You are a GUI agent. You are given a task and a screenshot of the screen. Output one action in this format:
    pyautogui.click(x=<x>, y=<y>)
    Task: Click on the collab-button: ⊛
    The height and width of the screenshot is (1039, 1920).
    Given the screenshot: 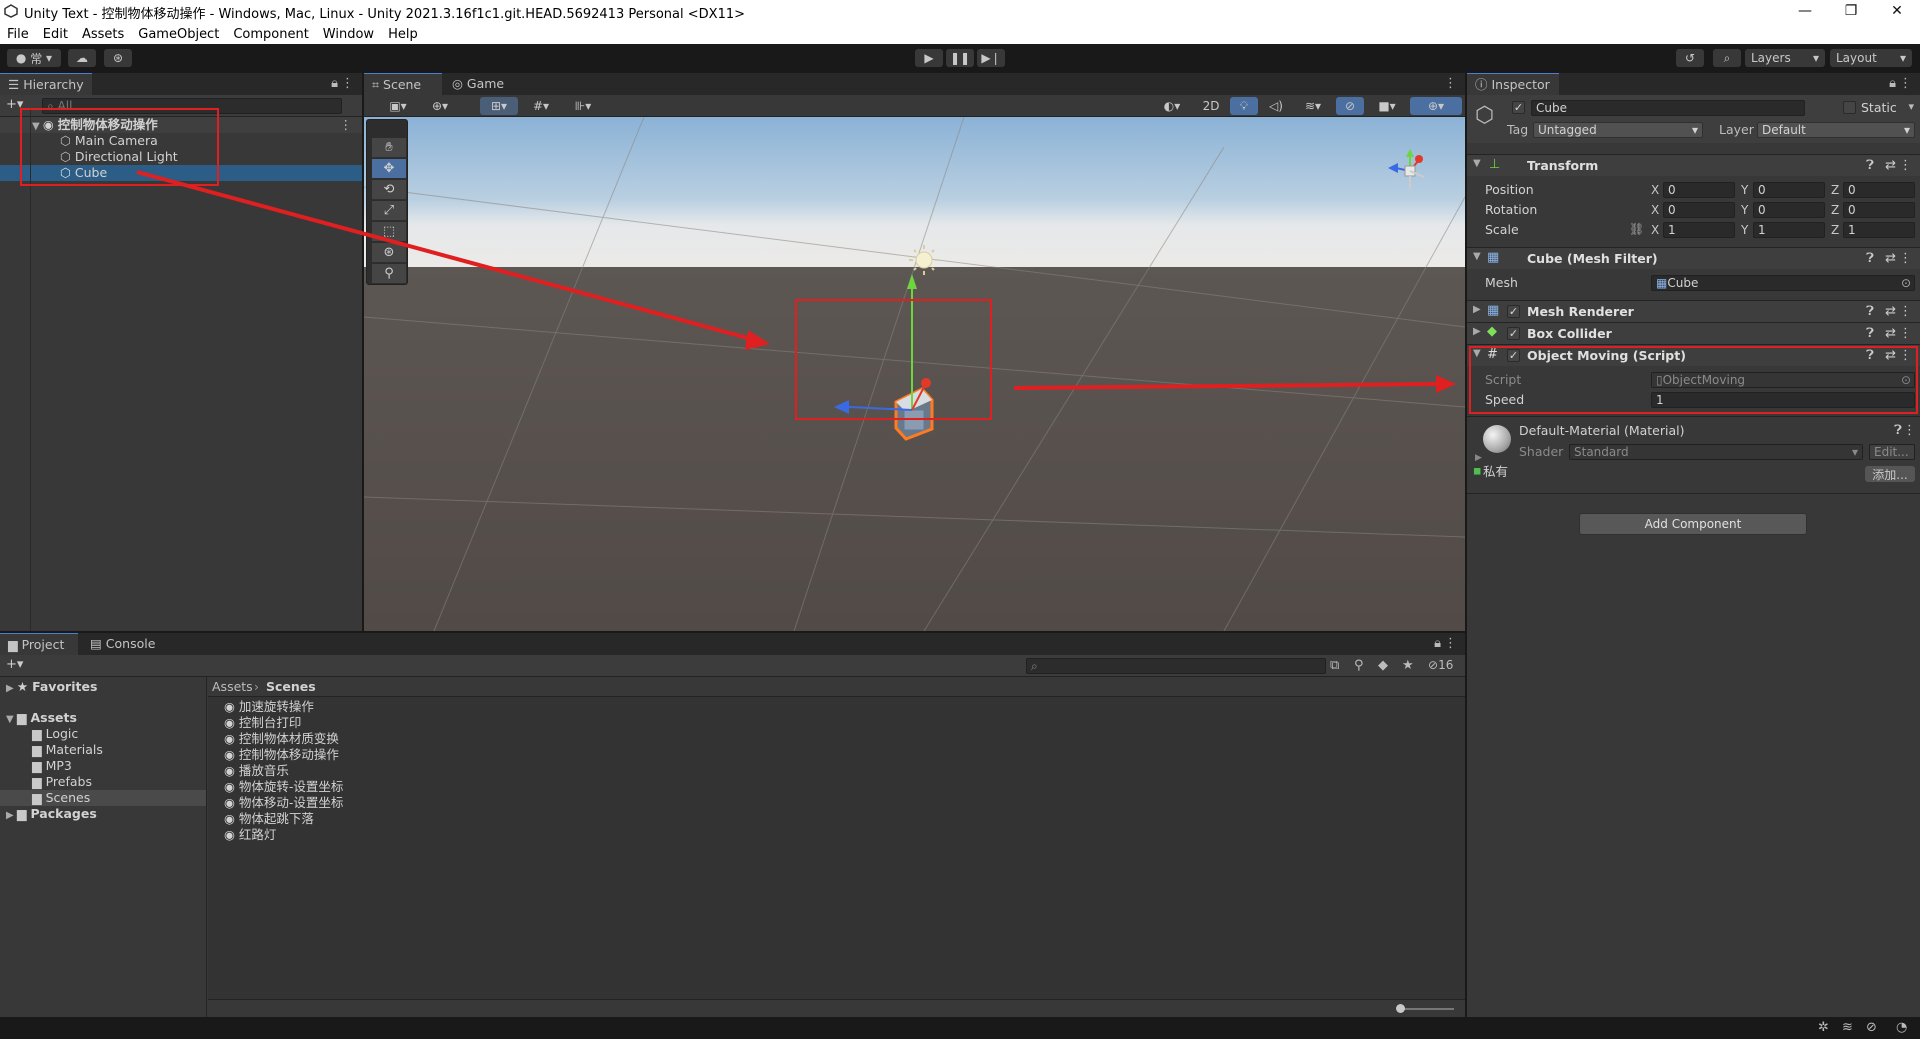 What is the action you would take?
    pyautogui.click(x=118, y=58)
    